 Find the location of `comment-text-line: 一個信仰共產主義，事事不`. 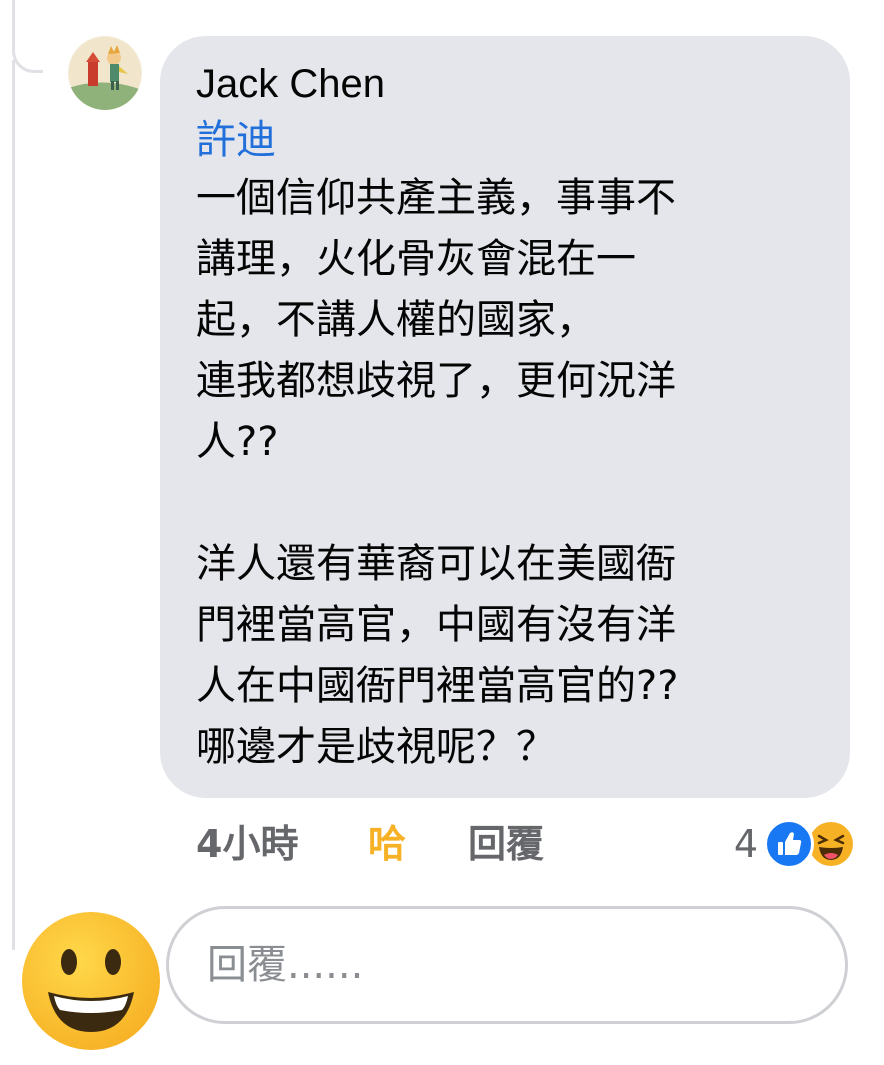

comment-text-line: 一個信仰共產主義，事事不 is located at coordinates (436, 198).